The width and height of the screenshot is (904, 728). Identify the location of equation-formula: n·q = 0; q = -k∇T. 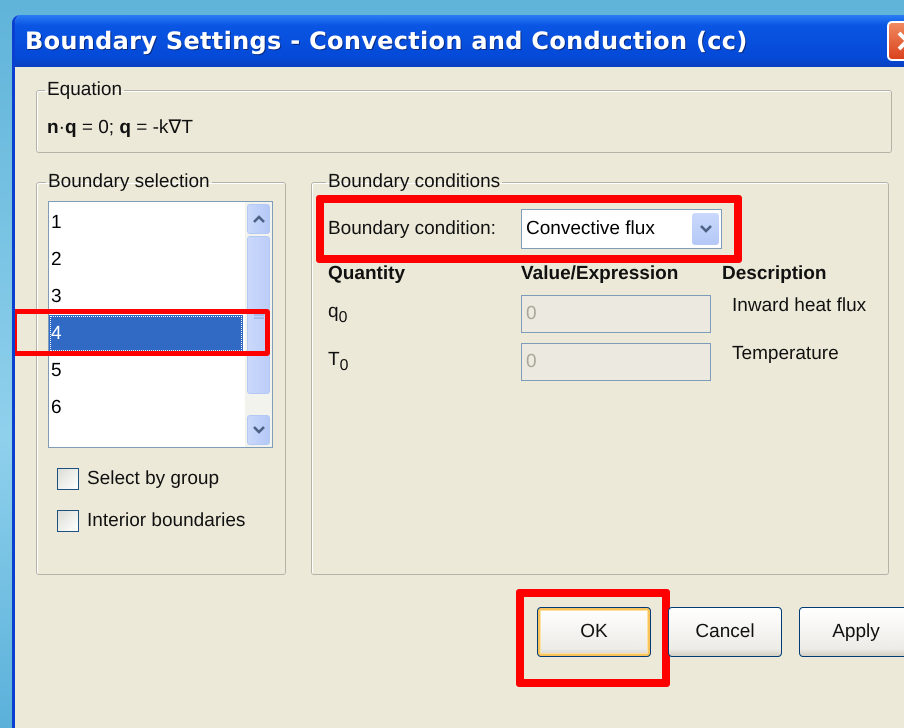
(120, 127).